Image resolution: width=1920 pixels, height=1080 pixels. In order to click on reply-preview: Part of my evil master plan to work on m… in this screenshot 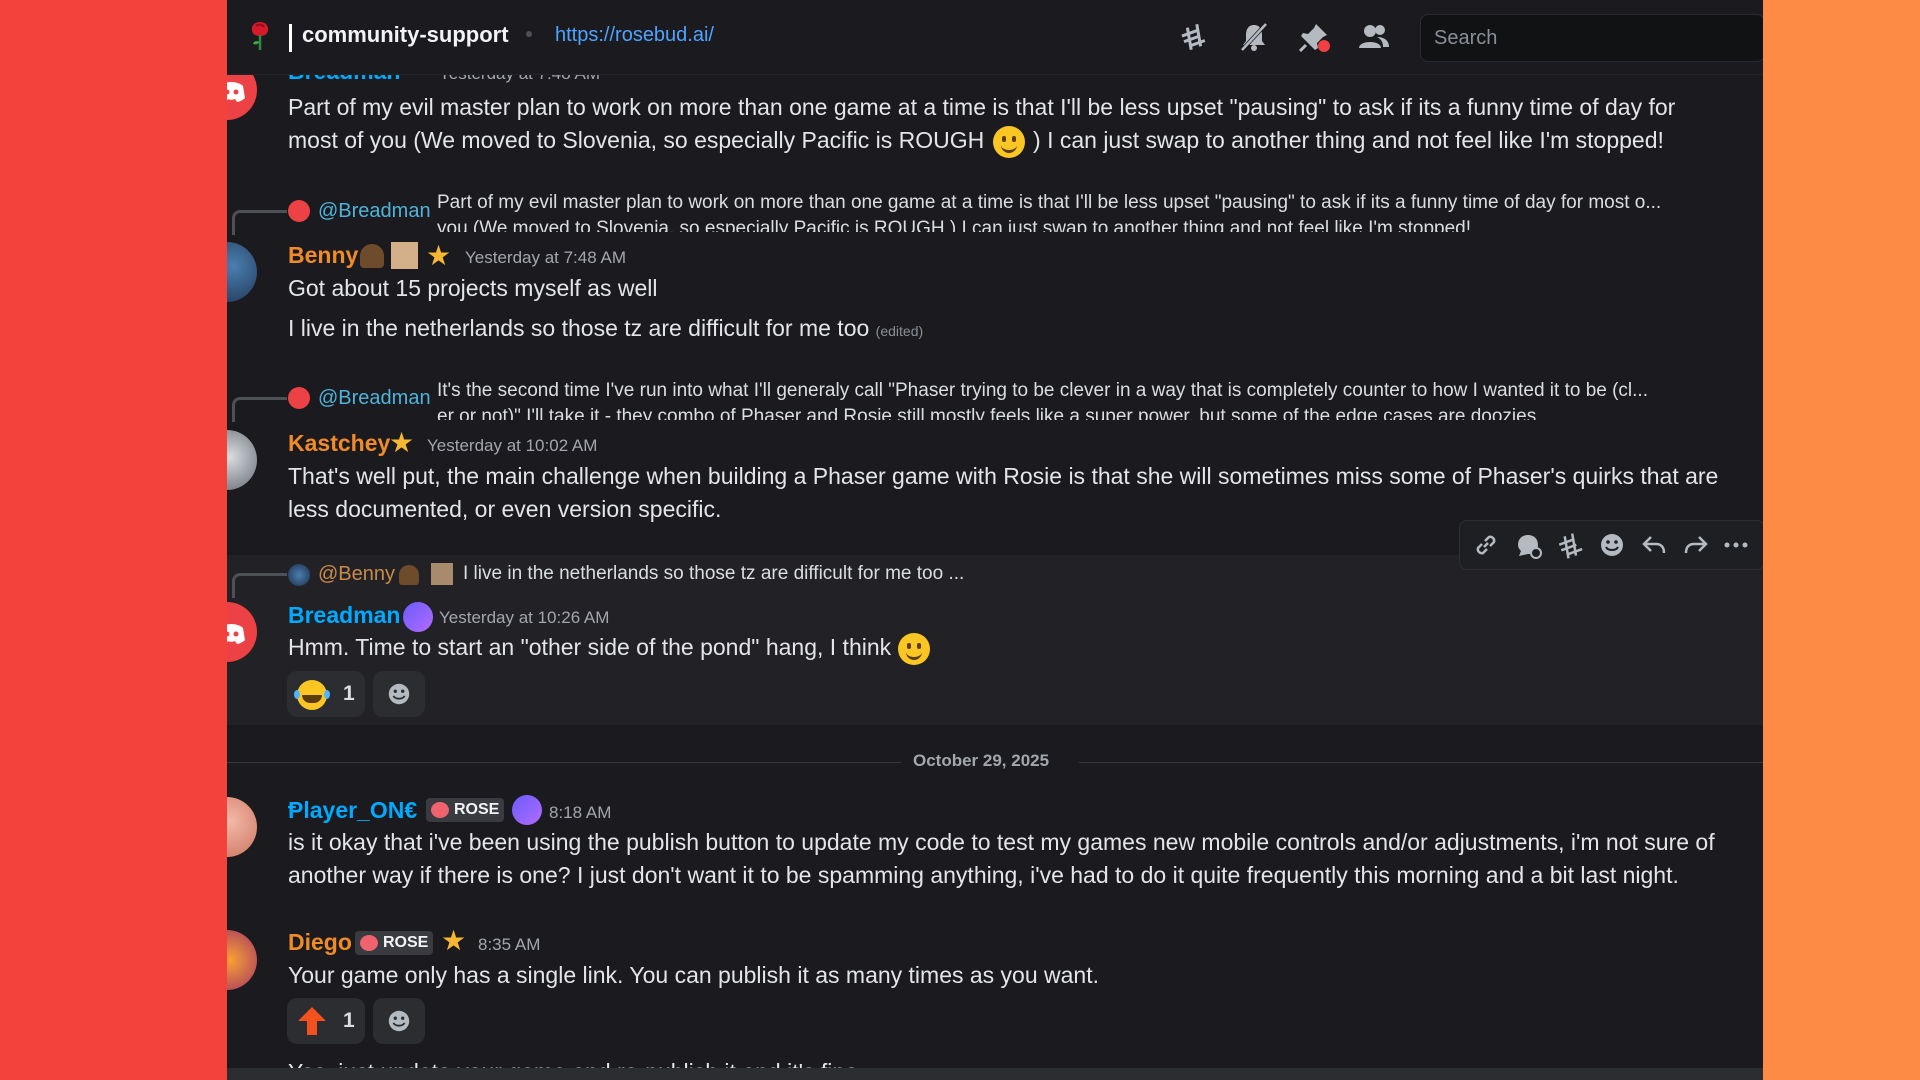, I will do `click(1049, 203)`.